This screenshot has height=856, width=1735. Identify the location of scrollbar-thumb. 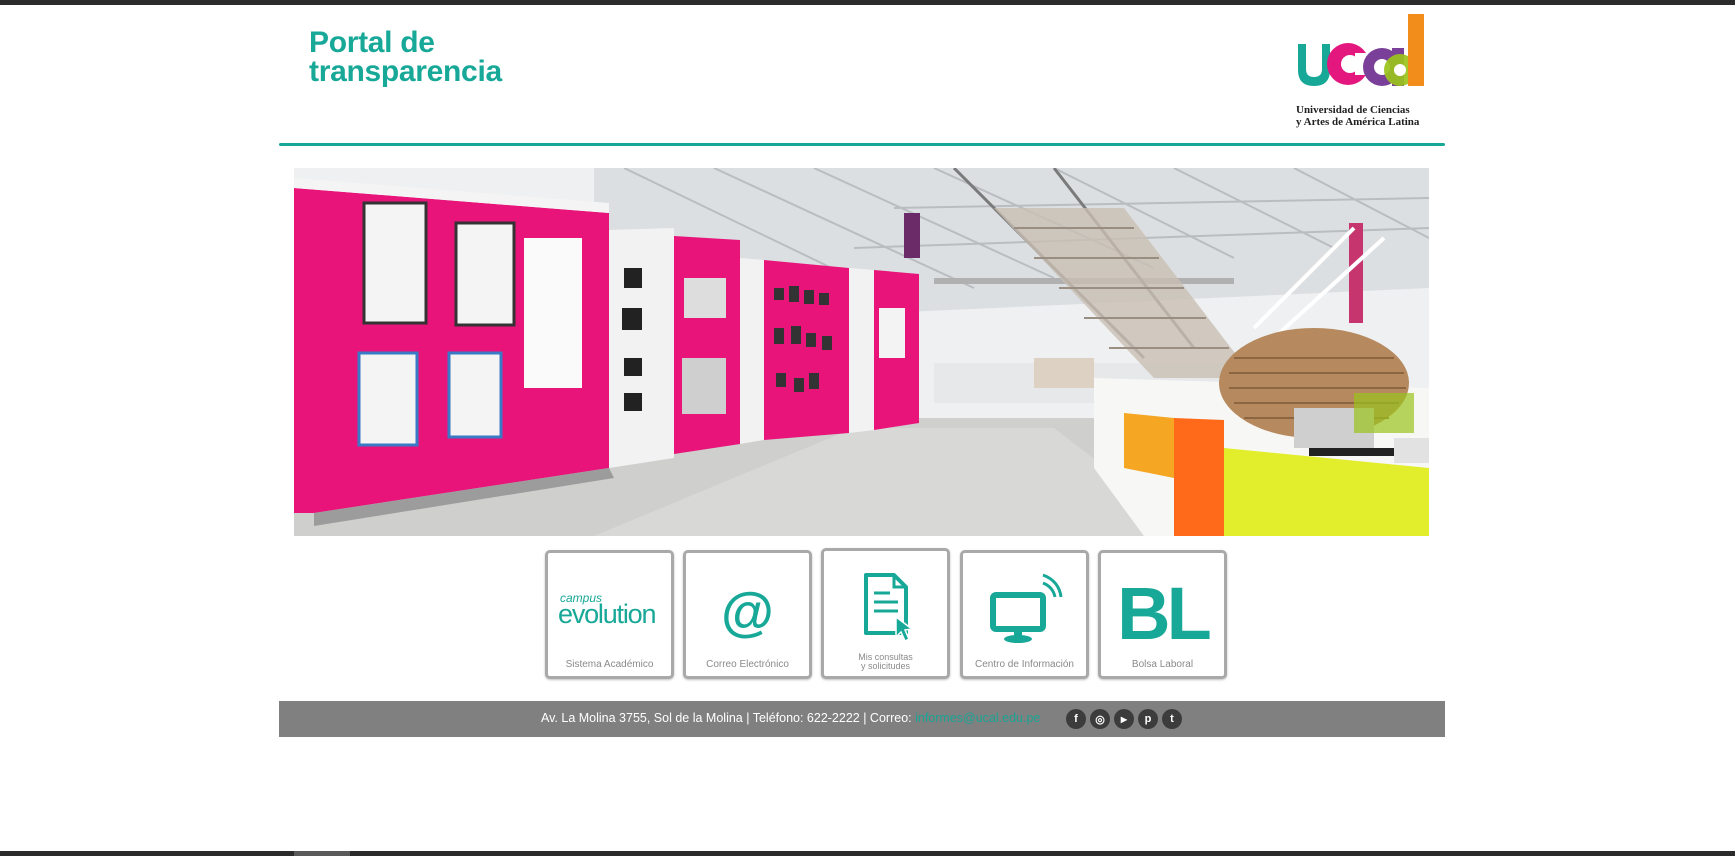
(322, 853).